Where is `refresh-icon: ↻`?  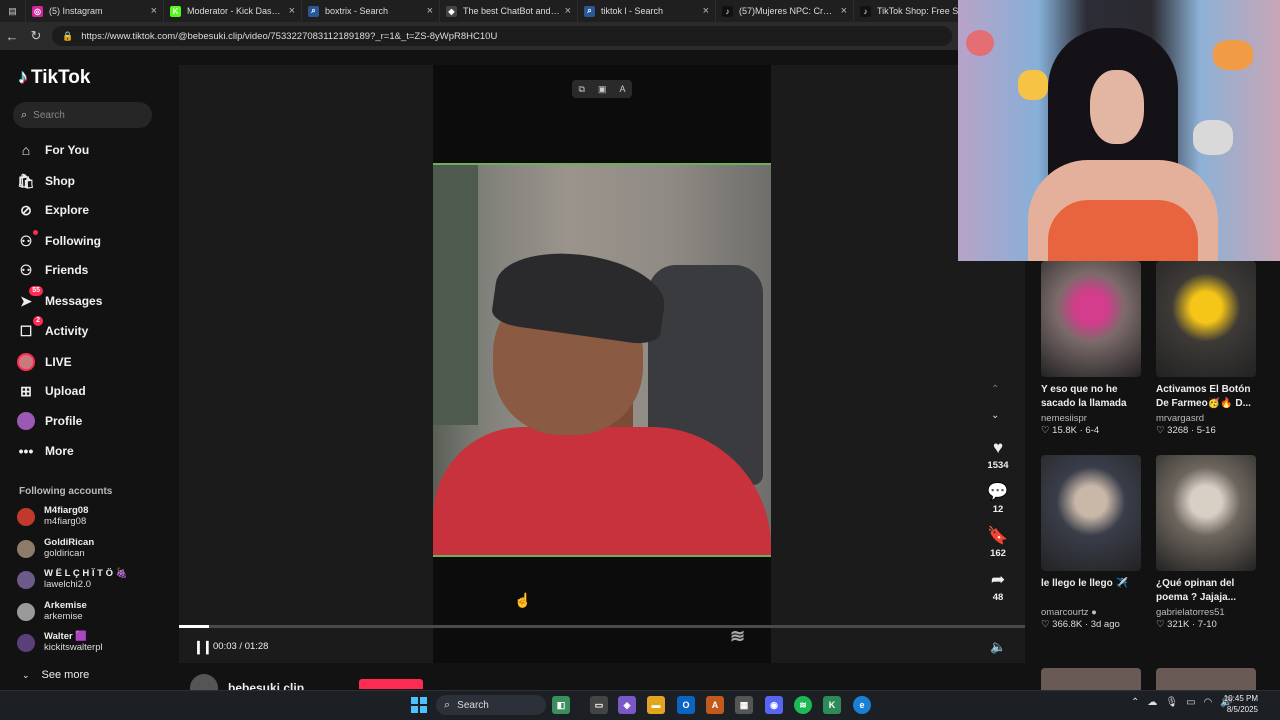 refresh-icon: ↻ is located at coordinates (36, 36).